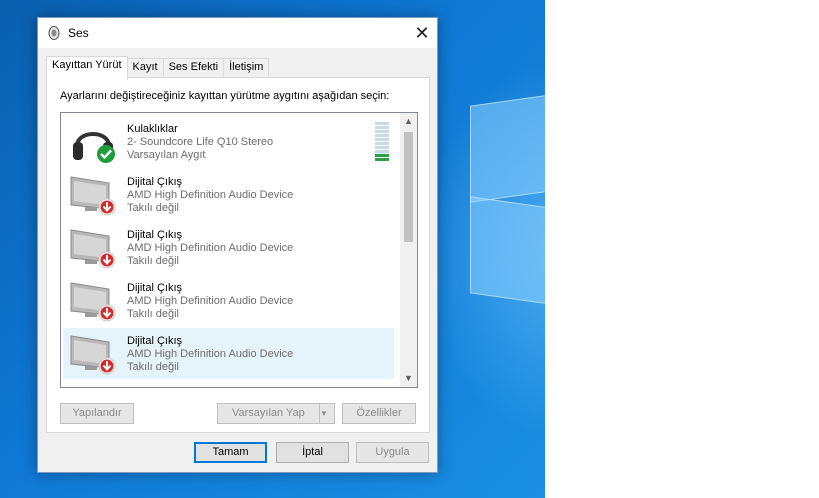 Image resolution: width=819 pixels, height=498 pixels. What do you see at coordinates (78, 33) in the screenshot?
I see `window-title: Ses` at bounding box center [78, 33].